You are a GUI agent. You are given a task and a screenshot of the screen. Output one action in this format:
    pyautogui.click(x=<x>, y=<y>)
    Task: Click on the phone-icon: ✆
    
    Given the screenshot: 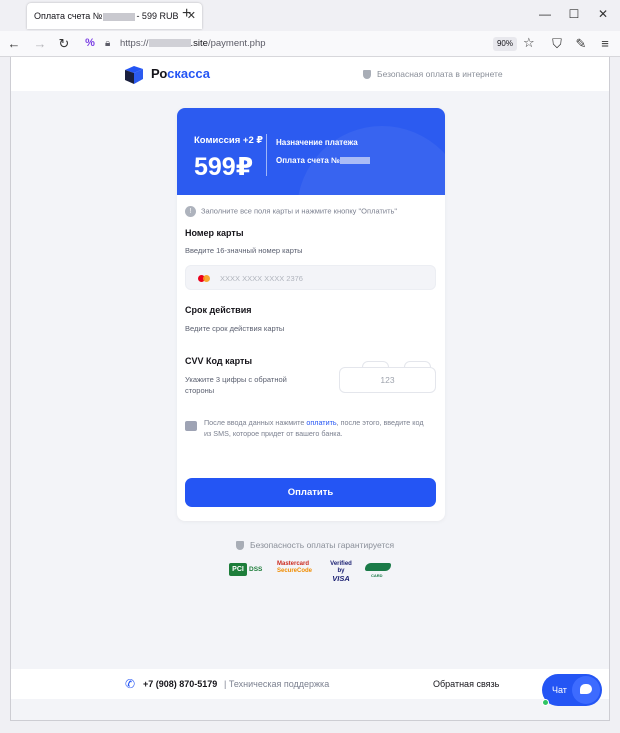 What is the action you would take?
    pyautogui.click(x=130, y=684)
    